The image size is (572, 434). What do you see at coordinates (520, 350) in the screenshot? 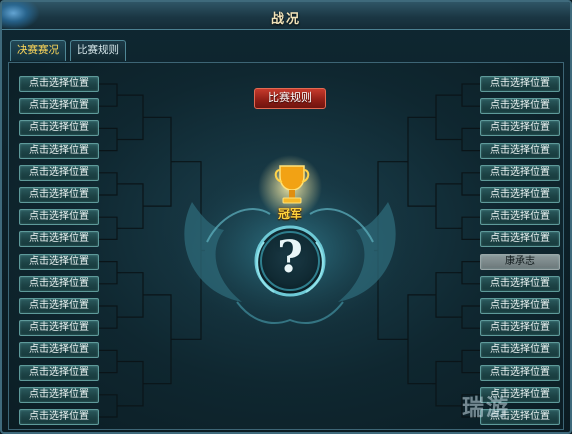
I see `right-slot-13: 点击选择位置` at bounding box center [520, 350].